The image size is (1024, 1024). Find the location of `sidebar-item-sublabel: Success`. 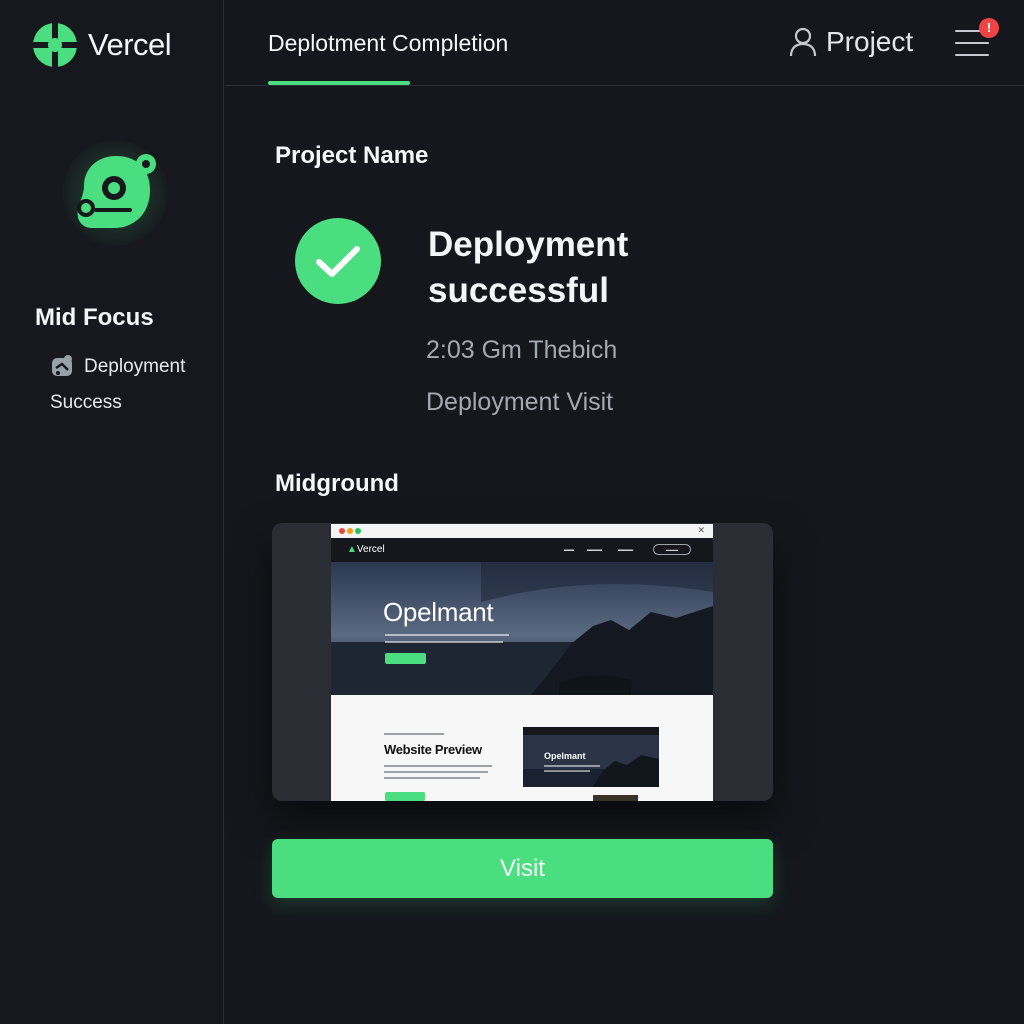

sidebar-item-sublabel: Success is located at coordinates (86, 402).